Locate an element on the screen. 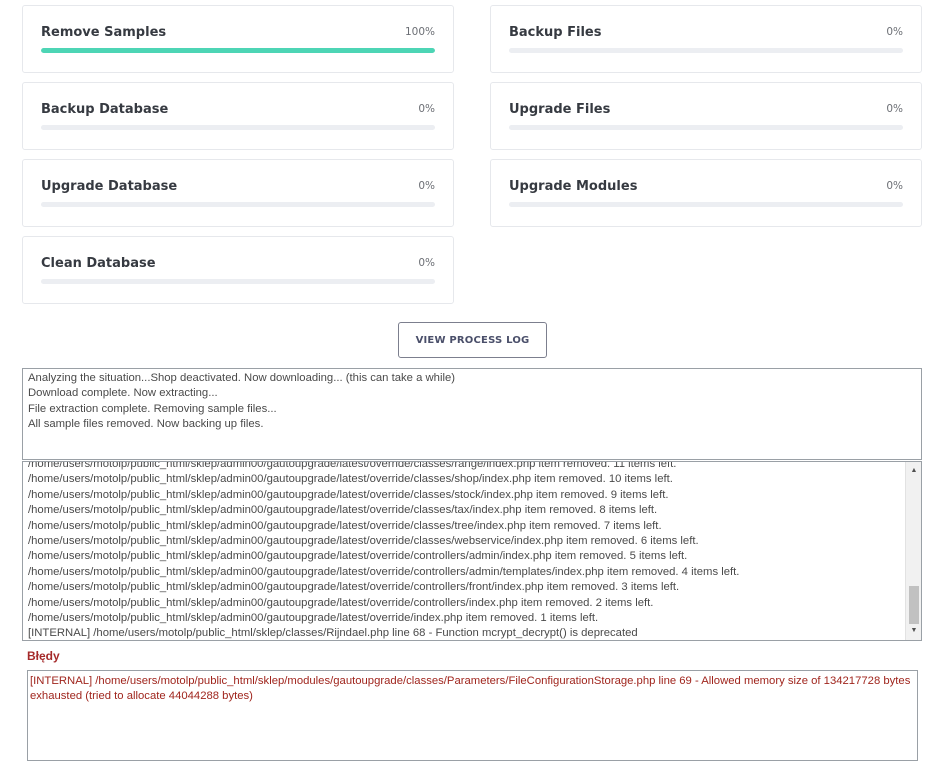 The image size is (925, 767). step-card-clean-database: Clean Database 0% is located at coordinates (238, 270).